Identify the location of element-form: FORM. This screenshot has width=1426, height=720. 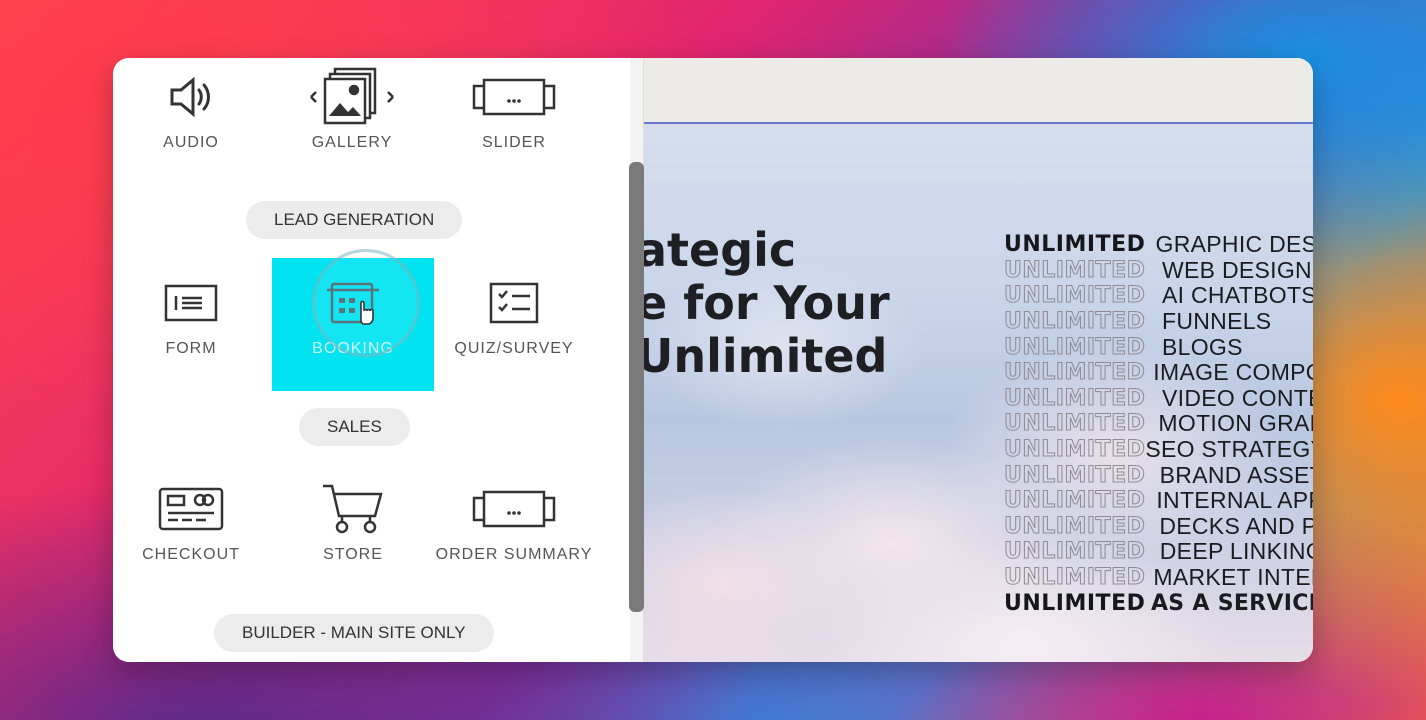
(192, 314).